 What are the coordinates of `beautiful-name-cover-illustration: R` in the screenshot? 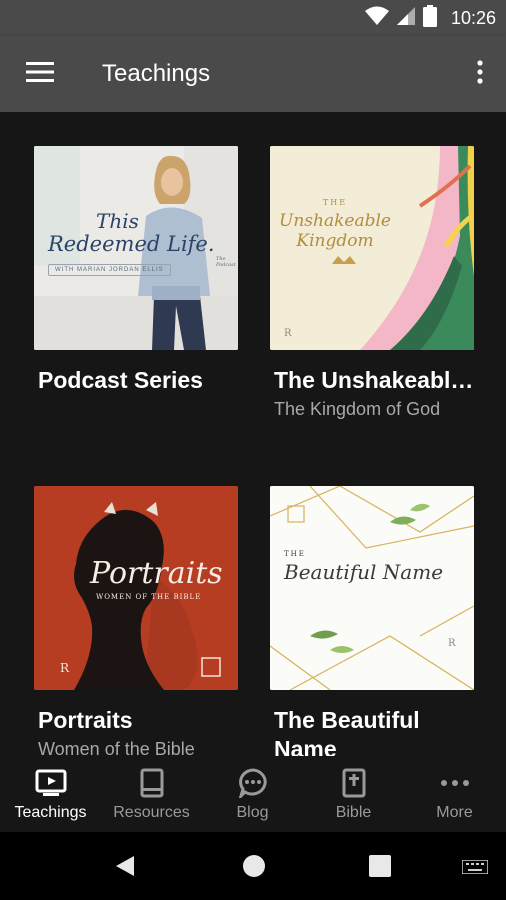 It's located at (372, 588).